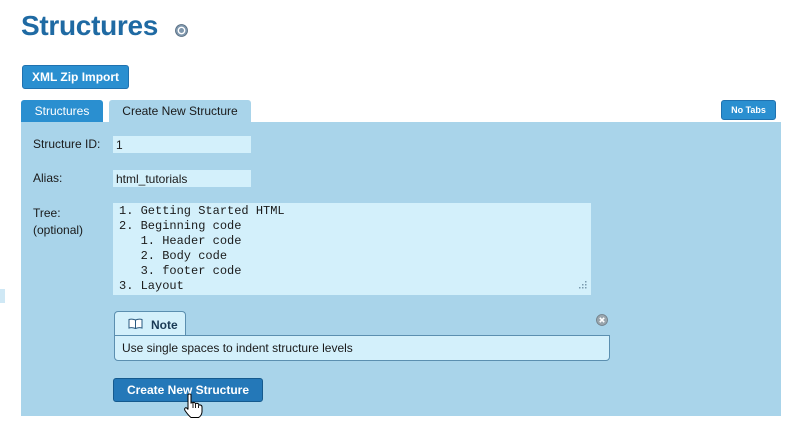  I want to click on alias-label: Alias:, so click(48, 178).